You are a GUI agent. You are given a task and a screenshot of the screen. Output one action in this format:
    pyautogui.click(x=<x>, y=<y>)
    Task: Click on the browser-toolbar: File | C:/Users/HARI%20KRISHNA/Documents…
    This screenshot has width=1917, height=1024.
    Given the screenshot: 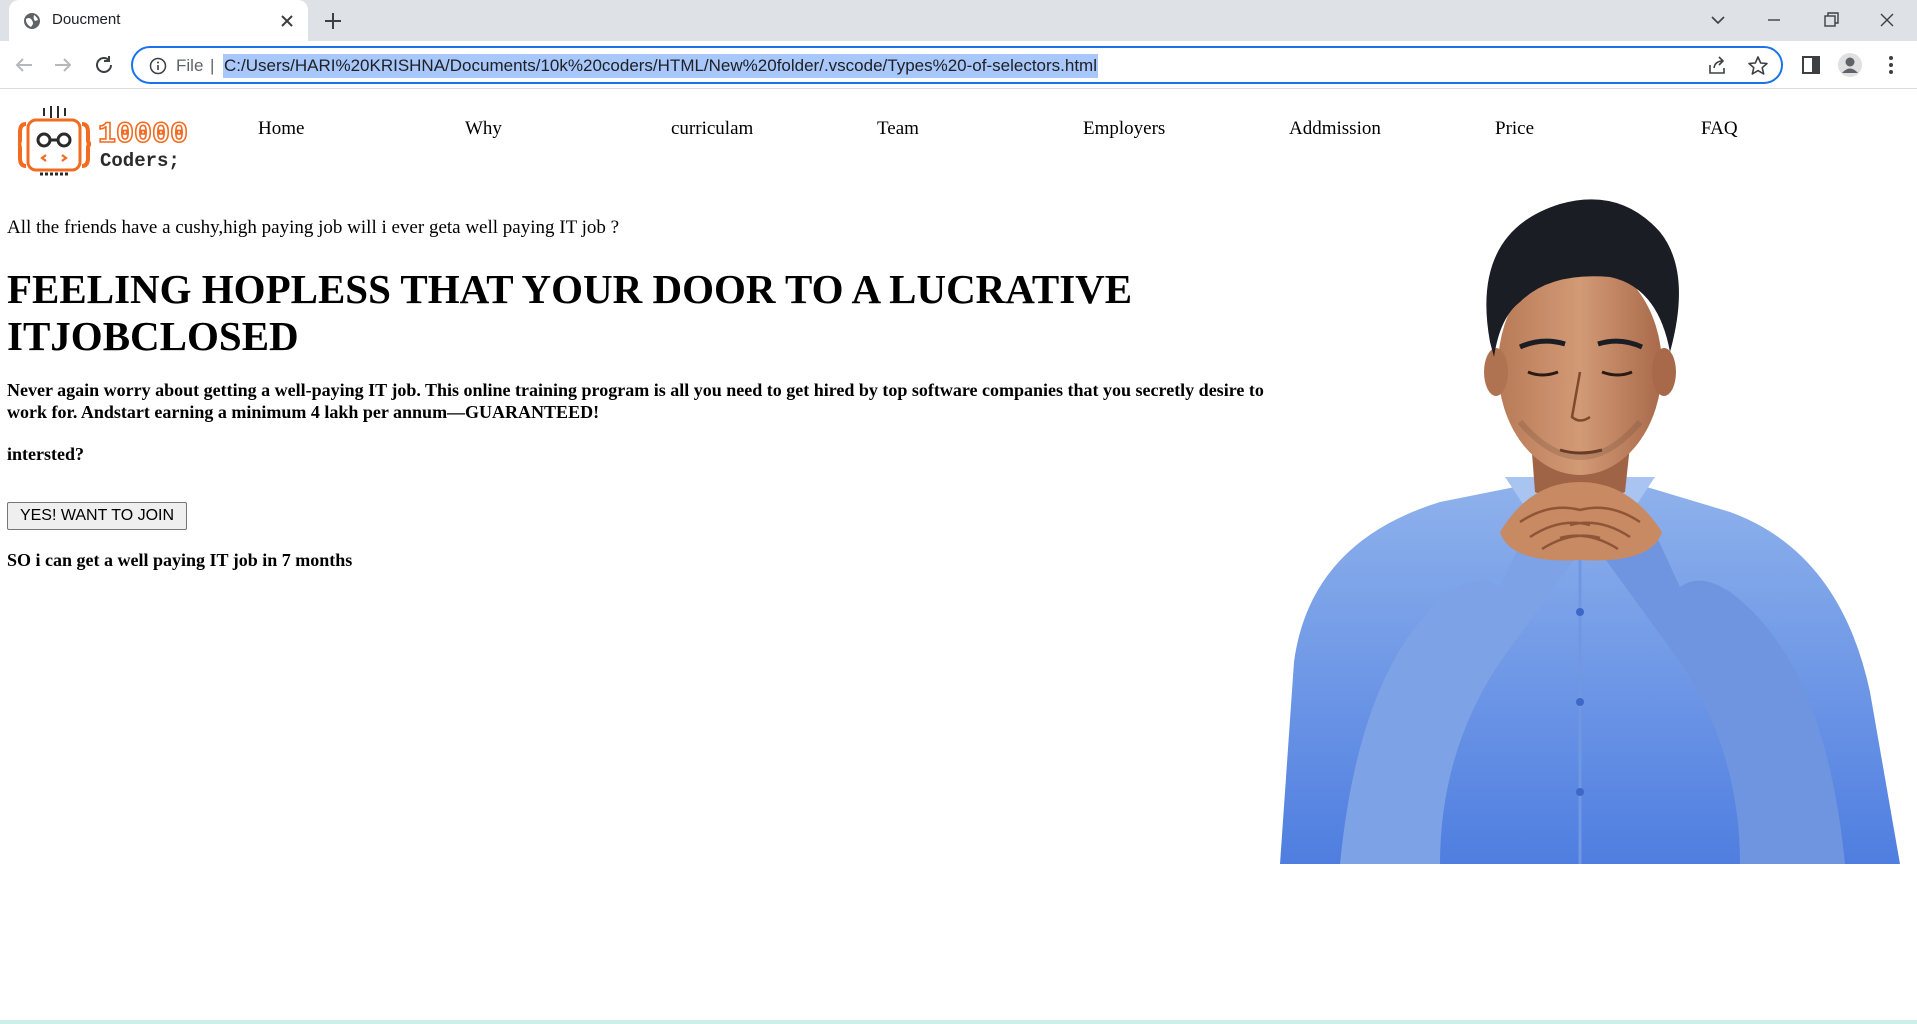 What is the action you would take?
    pyautogui.click(x=958, y=65)
    